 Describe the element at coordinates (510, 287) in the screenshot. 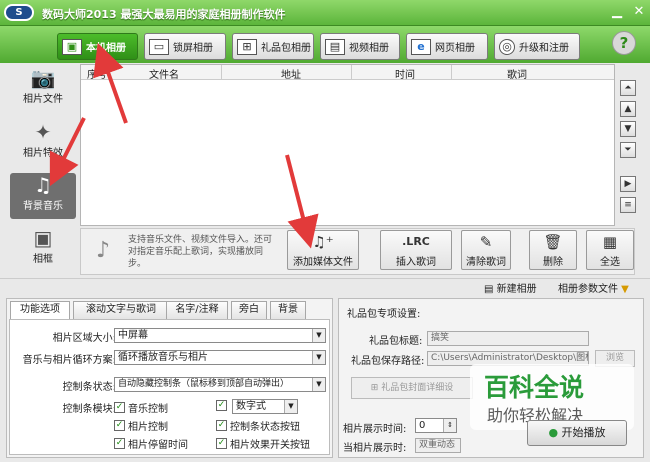

I see `new-album-button: ▤ 新建相册` at that location.